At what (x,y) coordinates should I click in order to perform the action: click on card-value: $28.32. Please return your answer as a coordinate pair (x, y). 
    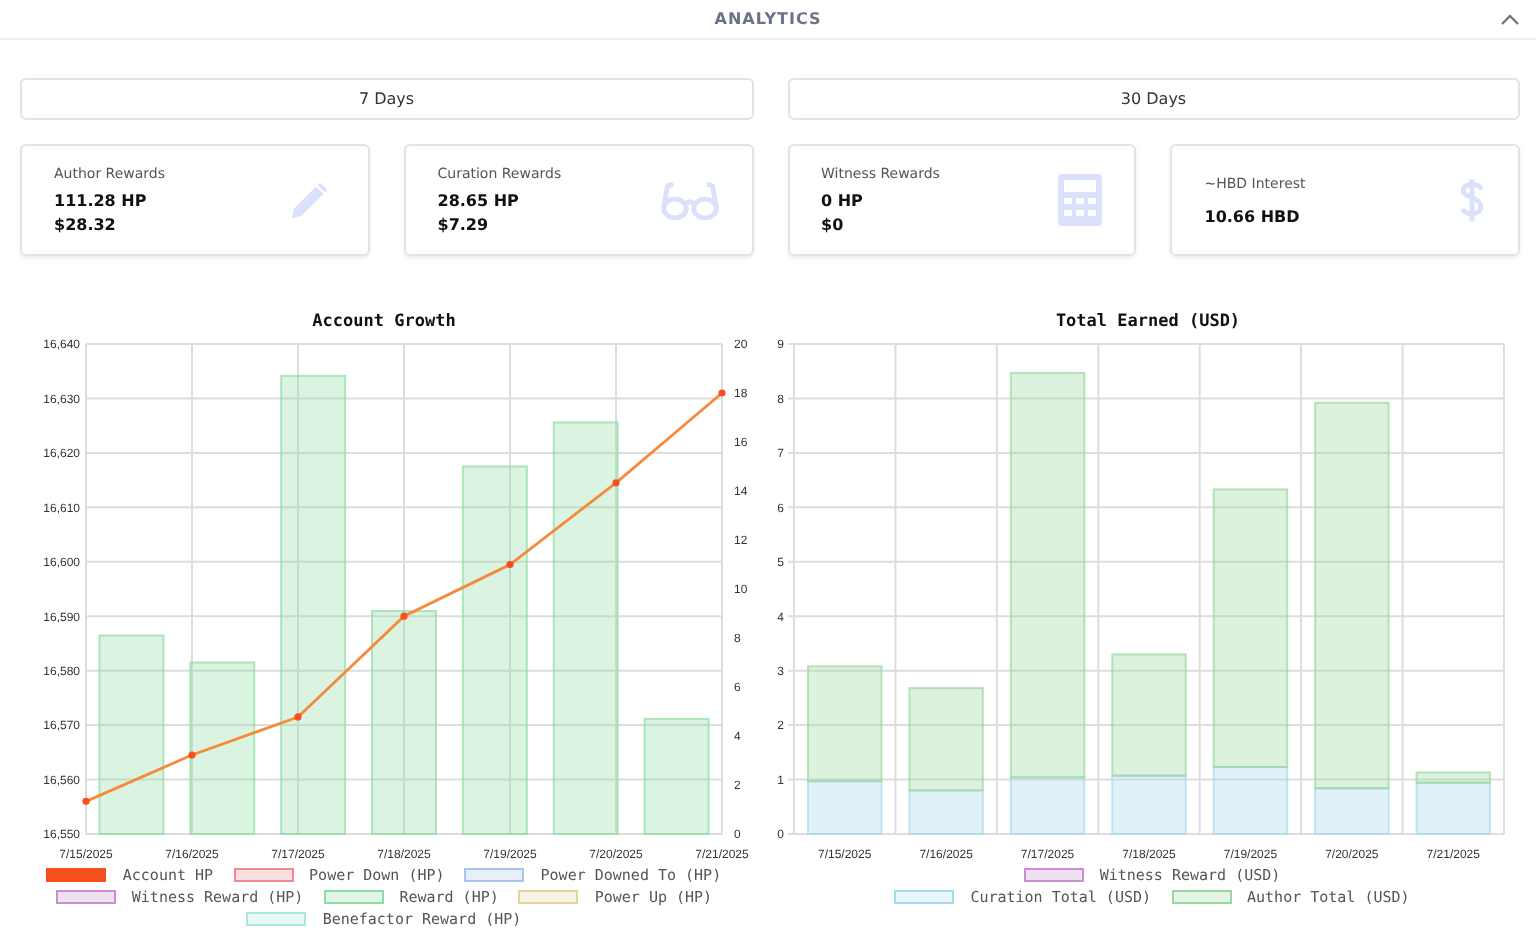
    Looking at the image, I should click on (86, 225).